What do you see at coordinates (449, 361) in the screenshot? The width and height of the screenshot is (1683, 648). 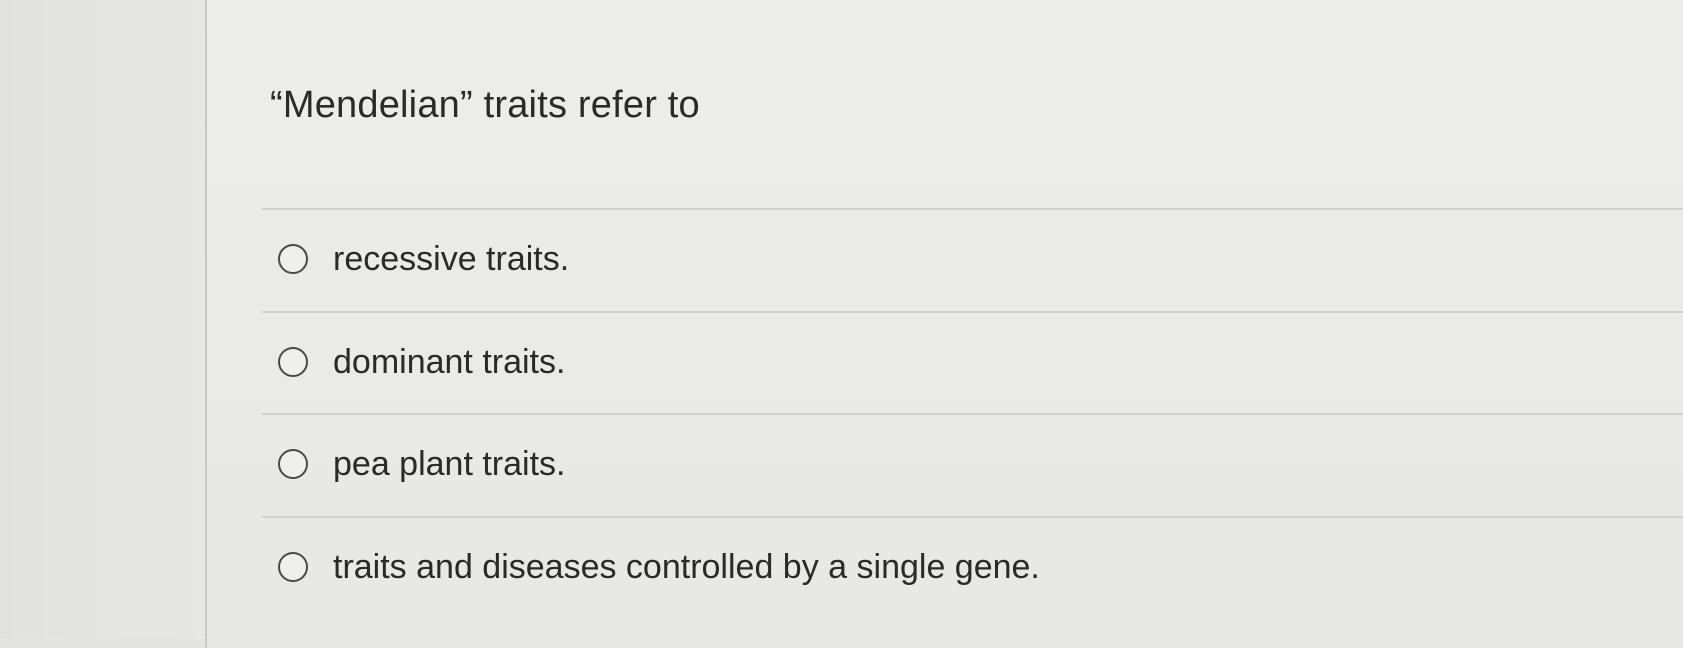 I see `answer-option-label: dominant traits.` at bounding box center [449, 361].